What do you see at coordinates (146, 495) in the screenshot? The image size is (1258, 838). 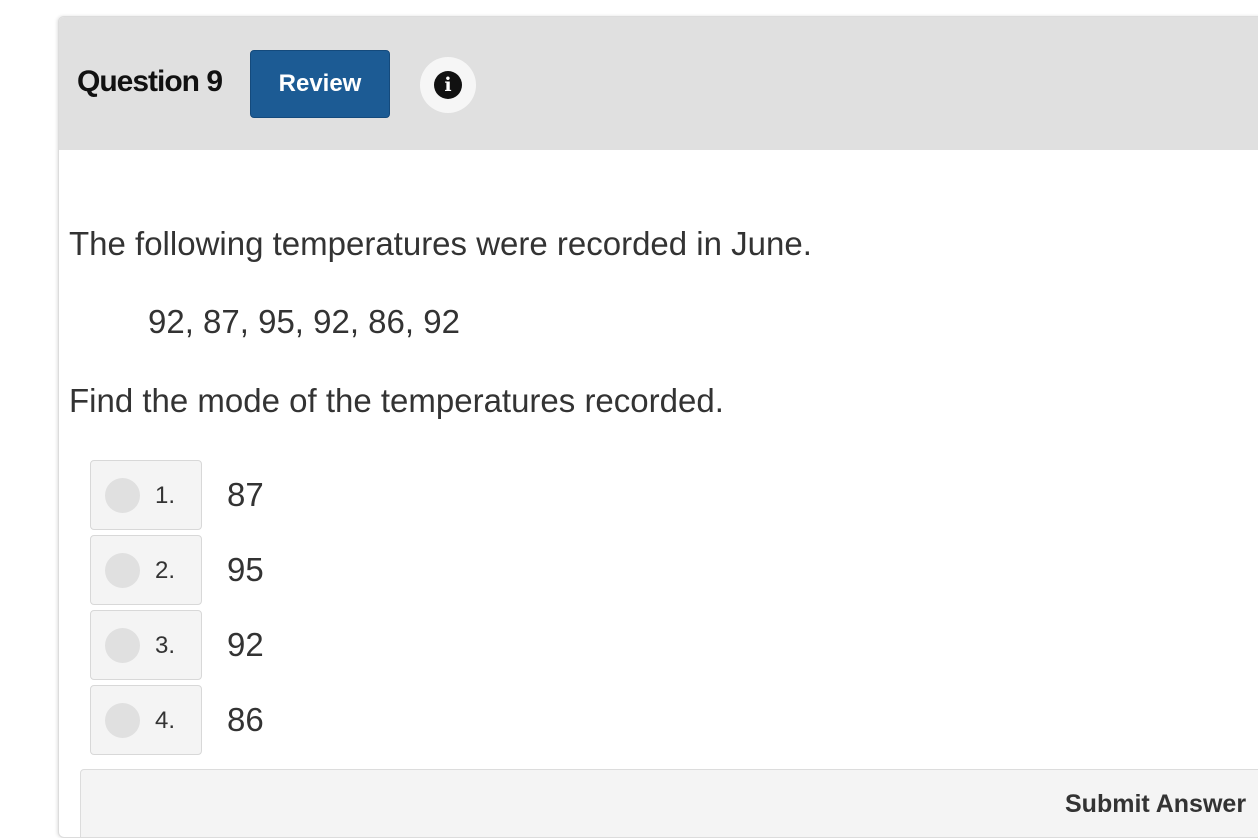 I see `choice-1: 1.` at bounding box center [146, 495].